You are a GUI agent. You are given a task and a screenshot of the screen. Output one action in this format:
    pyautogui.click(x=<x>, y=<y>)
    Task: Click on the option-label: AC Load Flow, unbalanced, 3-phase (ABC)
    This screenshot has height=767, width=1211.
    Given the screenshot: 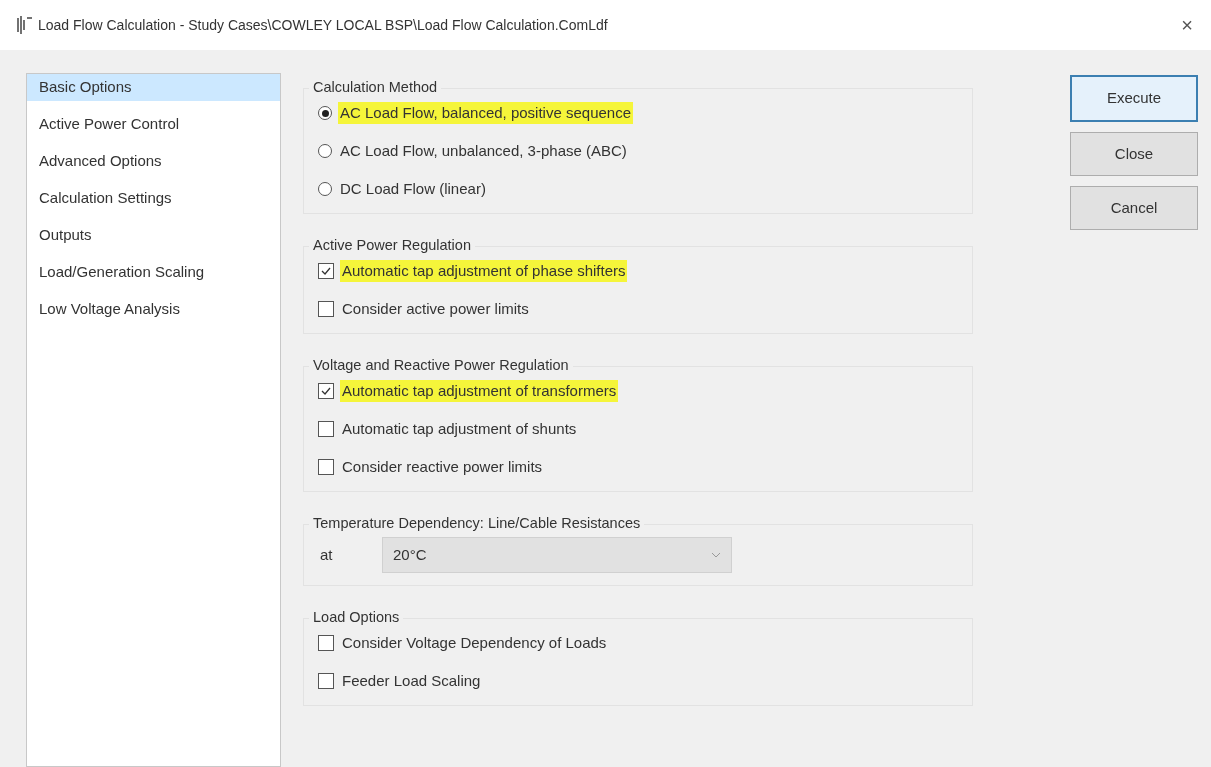 What is the action you would take?
    pyautogui.click(x=483, y=150)
    